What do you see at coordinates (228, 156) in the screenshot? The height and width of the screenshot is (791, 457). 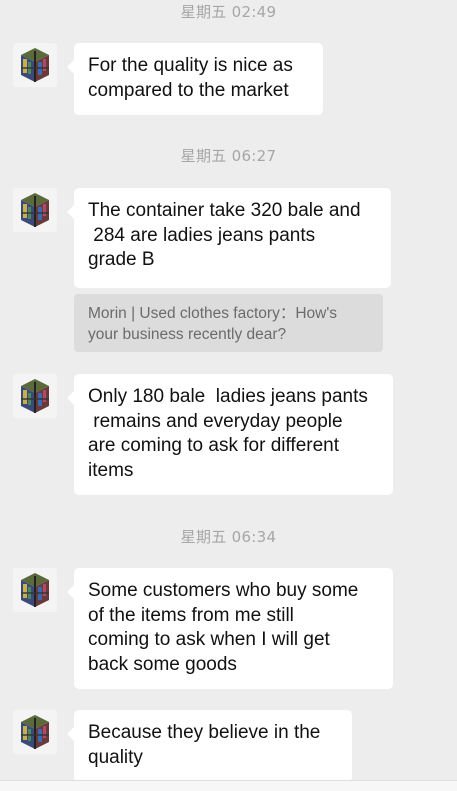 I see `timestamp: 星期五 06:27` at bounding box center [228, 156].